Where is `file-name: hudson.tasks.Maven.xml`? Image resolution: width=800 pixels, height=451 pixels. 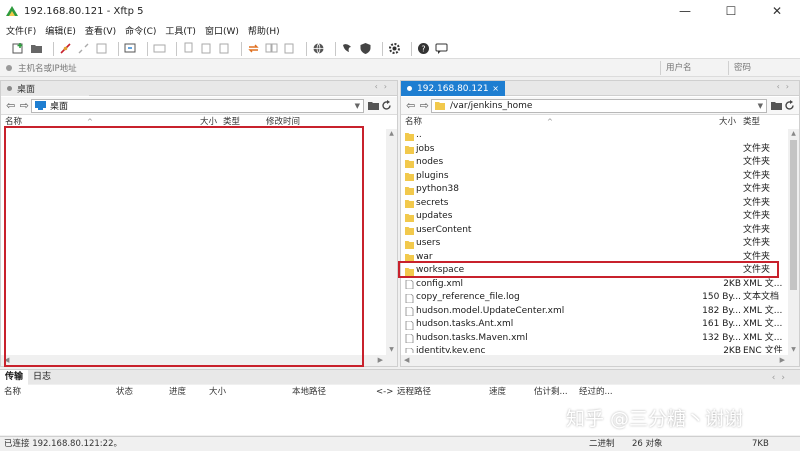
file-name: hudson.tasks.Maven.xml is located at coordinates (472, 337).